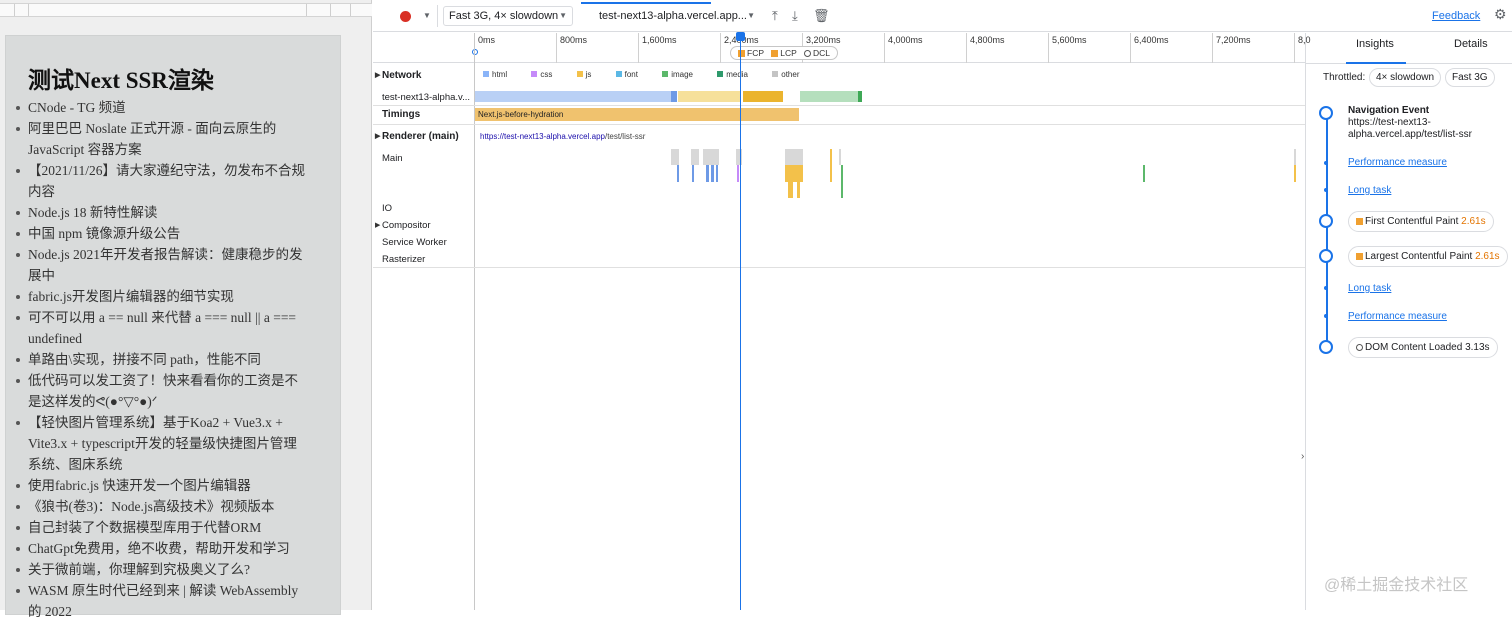  Describe the element at coordinates (1423, 347) in the screenshot. I see `dcl-pill: DOM Content Loaded 3.13s` at that location.